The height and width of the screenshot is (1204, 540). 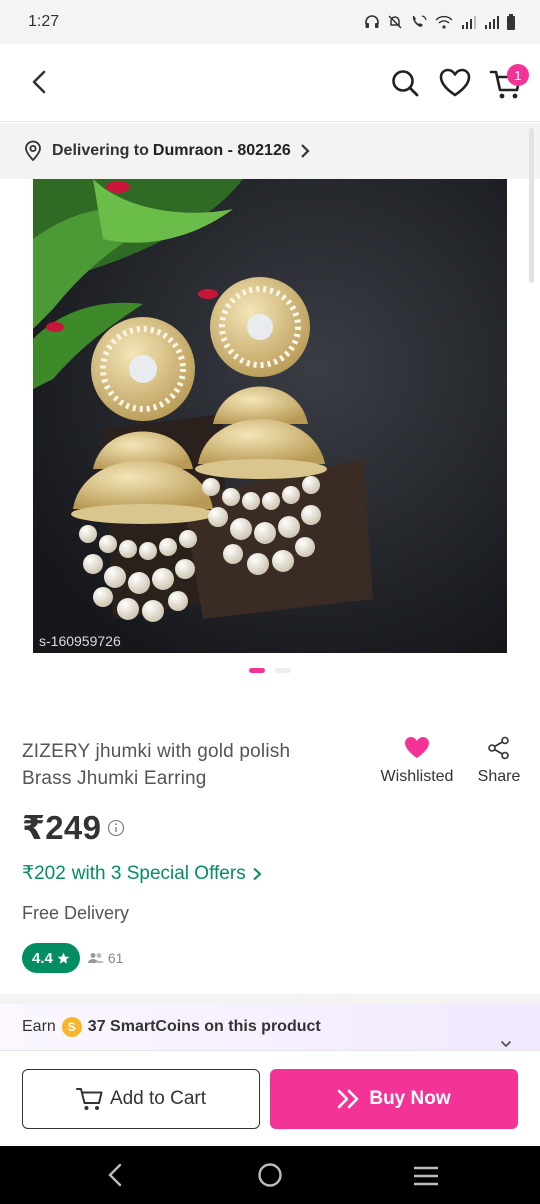 I want to click on smartcoins-banner: Earn S 37 SmartCoins on this product, so click(x=270, y=1027).